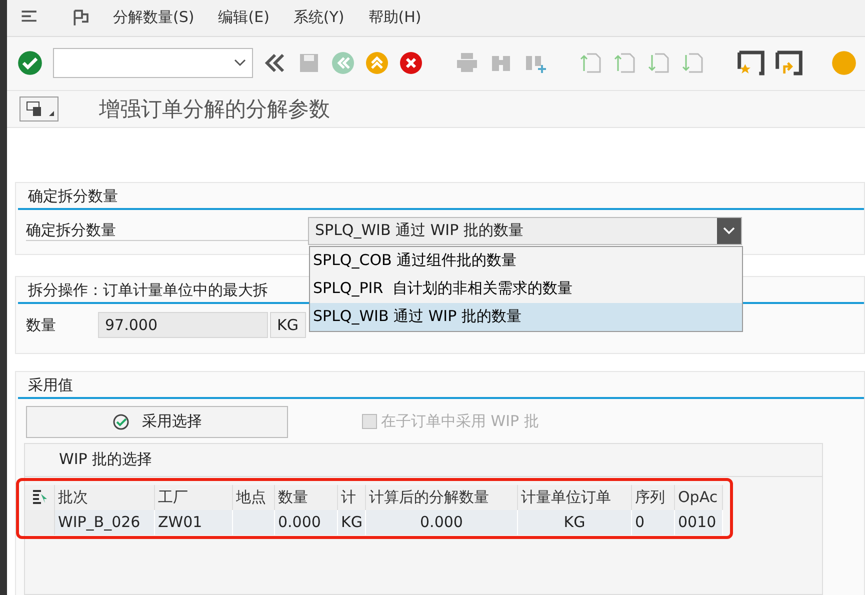 This screenshot has height=595, width=865. I want to click on column-header: 序列, so click(653, 497).